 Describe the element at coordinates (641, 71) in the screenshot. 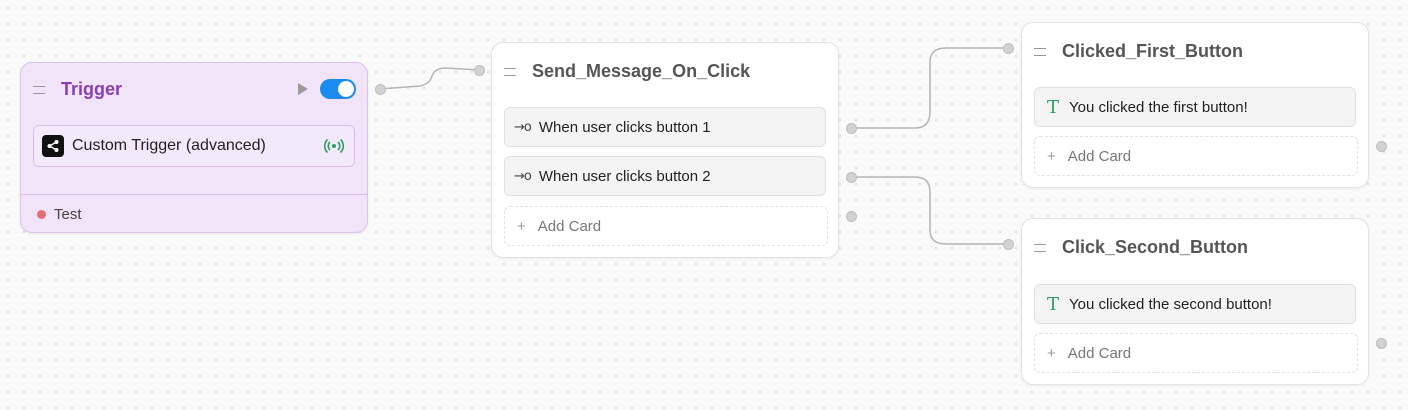

I see `send-message-title: Send_Message_On_Click` at that location.